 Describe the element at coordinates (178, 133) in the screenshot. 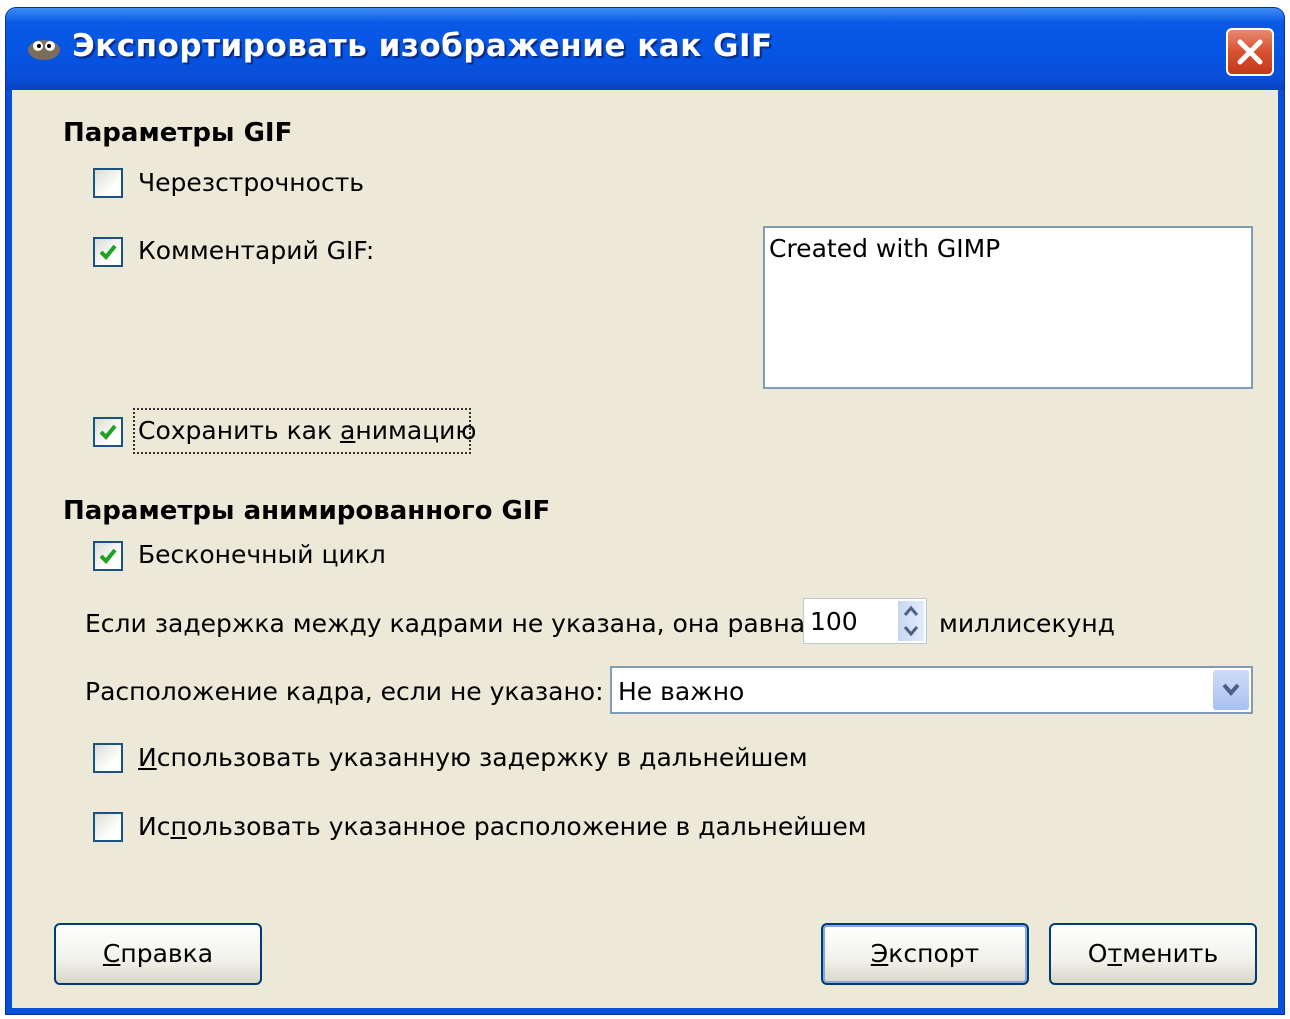

I see `gif-params-heading: Параметры GIF` at that location.